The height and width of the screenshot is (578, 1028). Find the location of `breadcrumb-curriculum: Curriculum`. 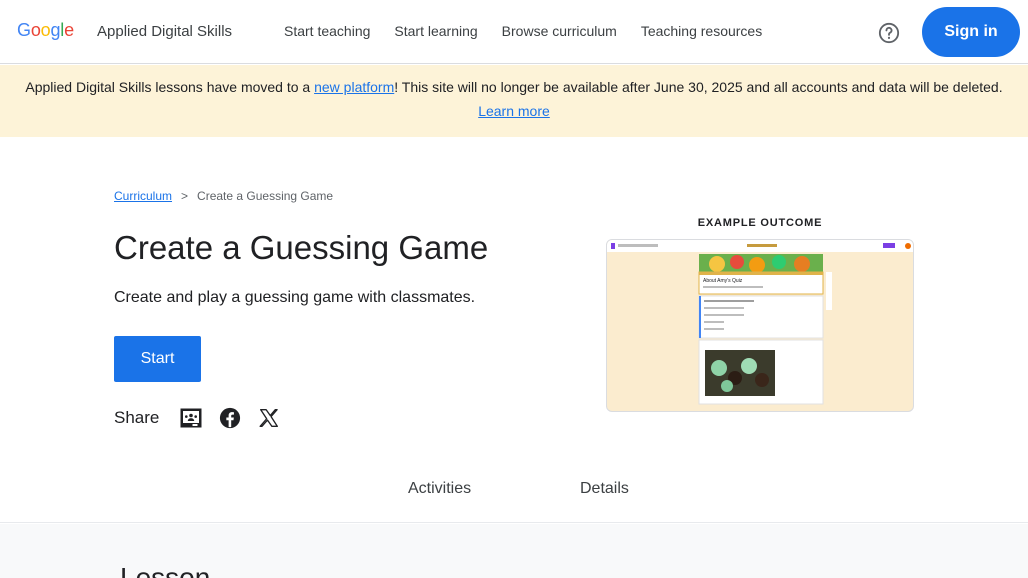

breadcrumb-curriculum: Curriculum is located at coordinates (143, 196).